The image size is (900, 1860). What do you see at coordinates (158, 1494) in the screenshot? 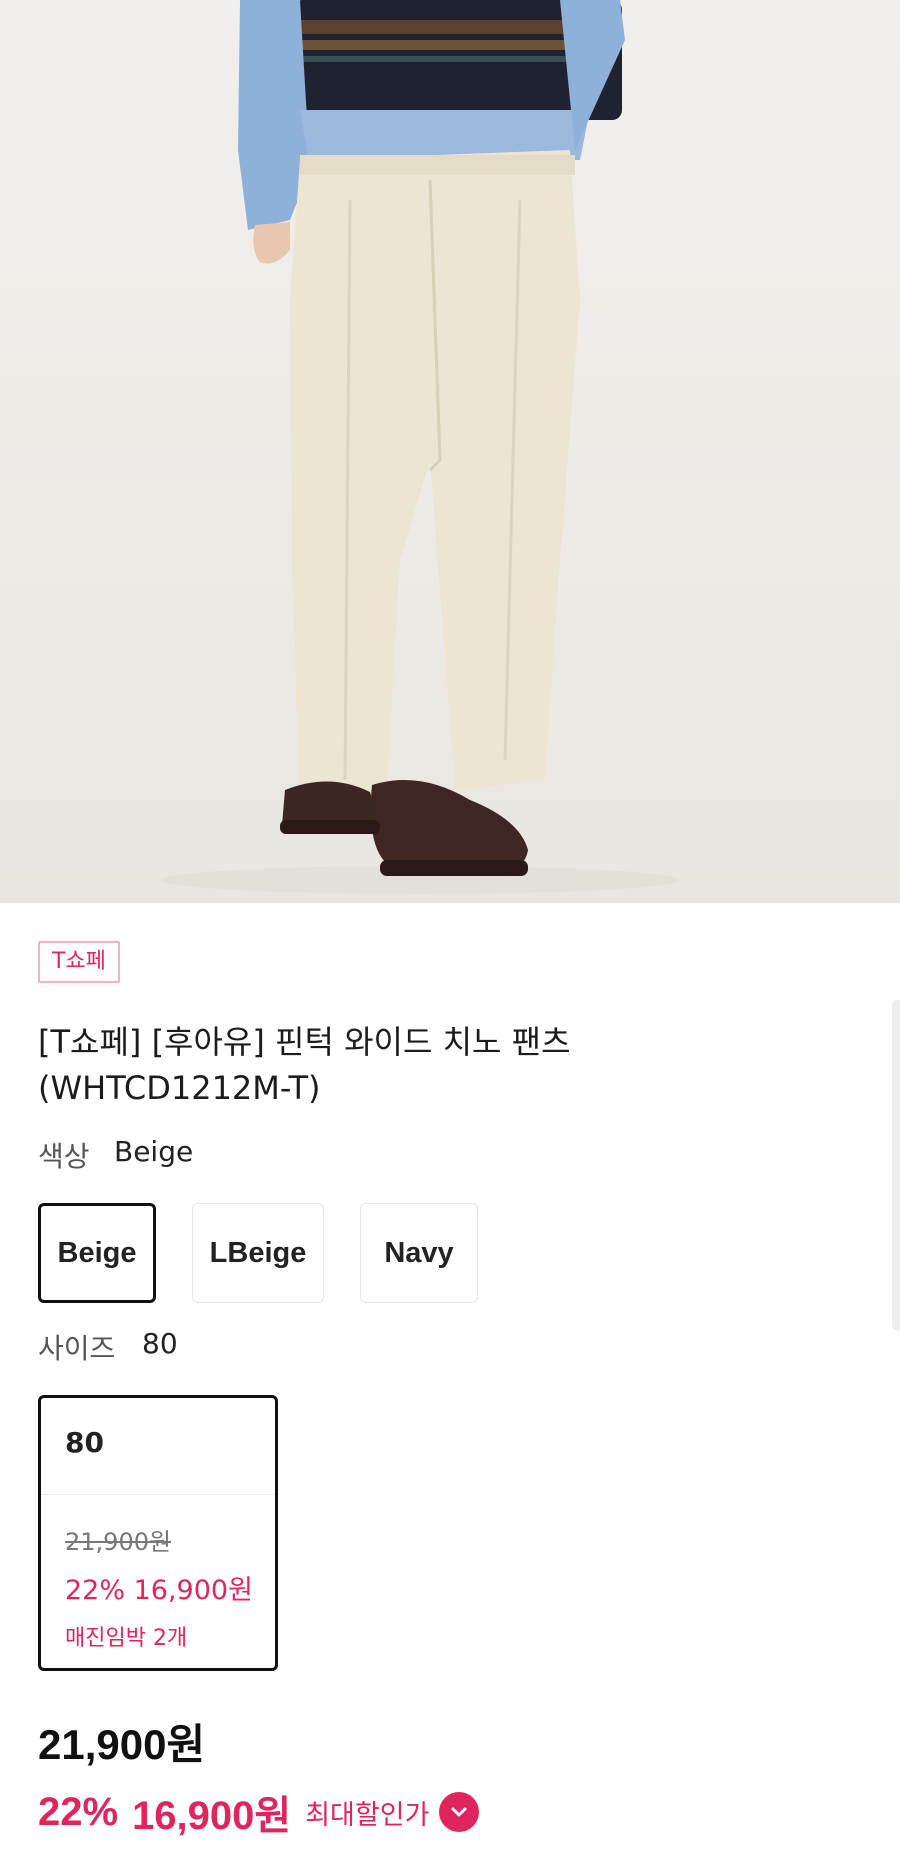
I see `size-card-divider` at bounding box center [158, 1494].